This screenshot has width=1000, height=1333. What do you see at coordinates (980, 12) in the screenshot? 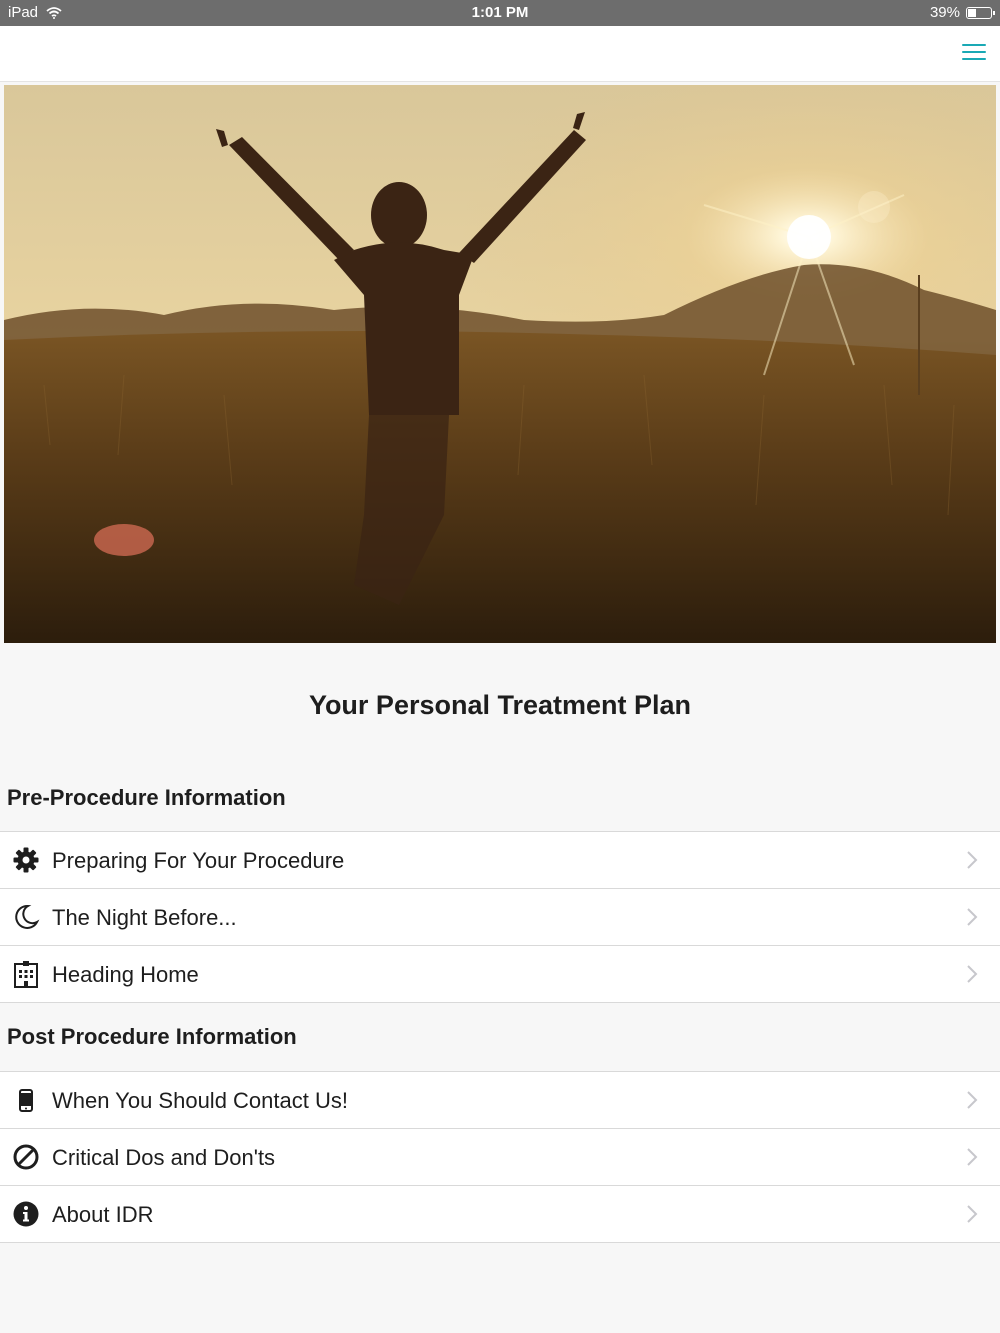
I see `battery-icon` at bounding box center [980, 12].